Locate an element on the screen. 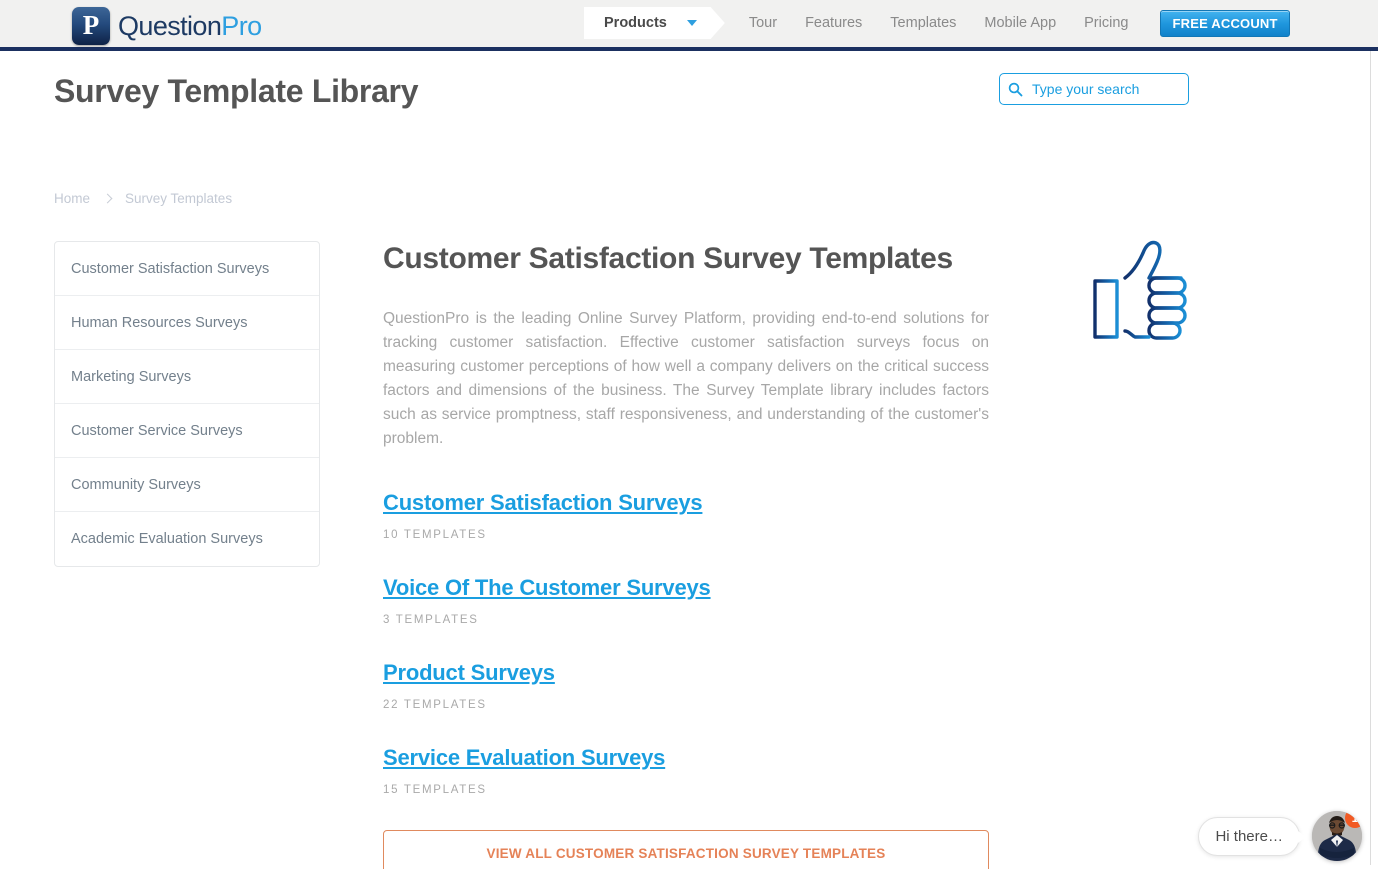 Image resolution: width=1378 pixels, height=869 pixels. search-icon is located at coordinates (1015, 89).